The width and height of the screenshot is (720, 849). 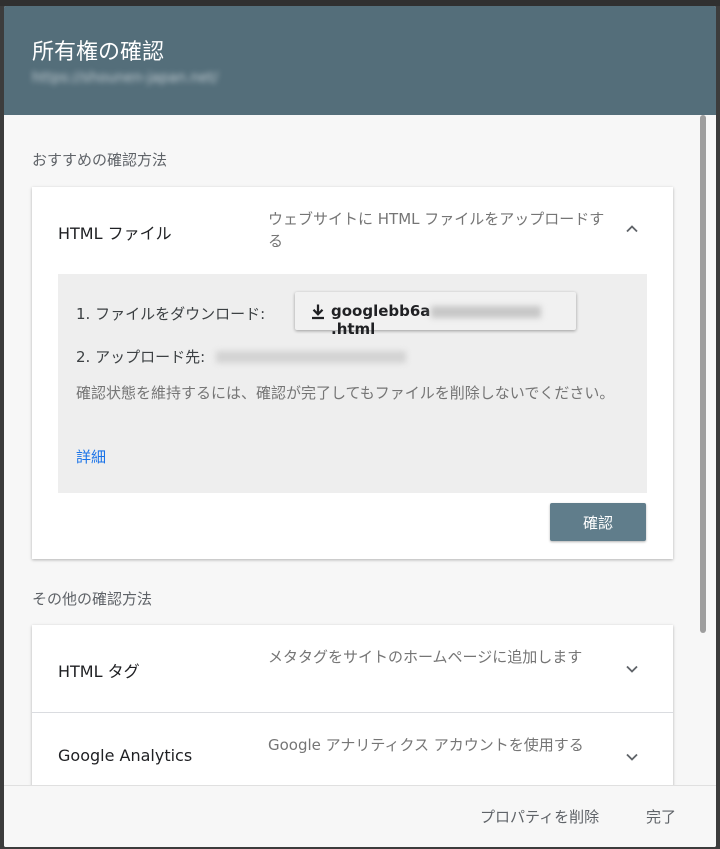 I want to click on download-file-button: googlebb6a.html, so click(x=435, y=315).